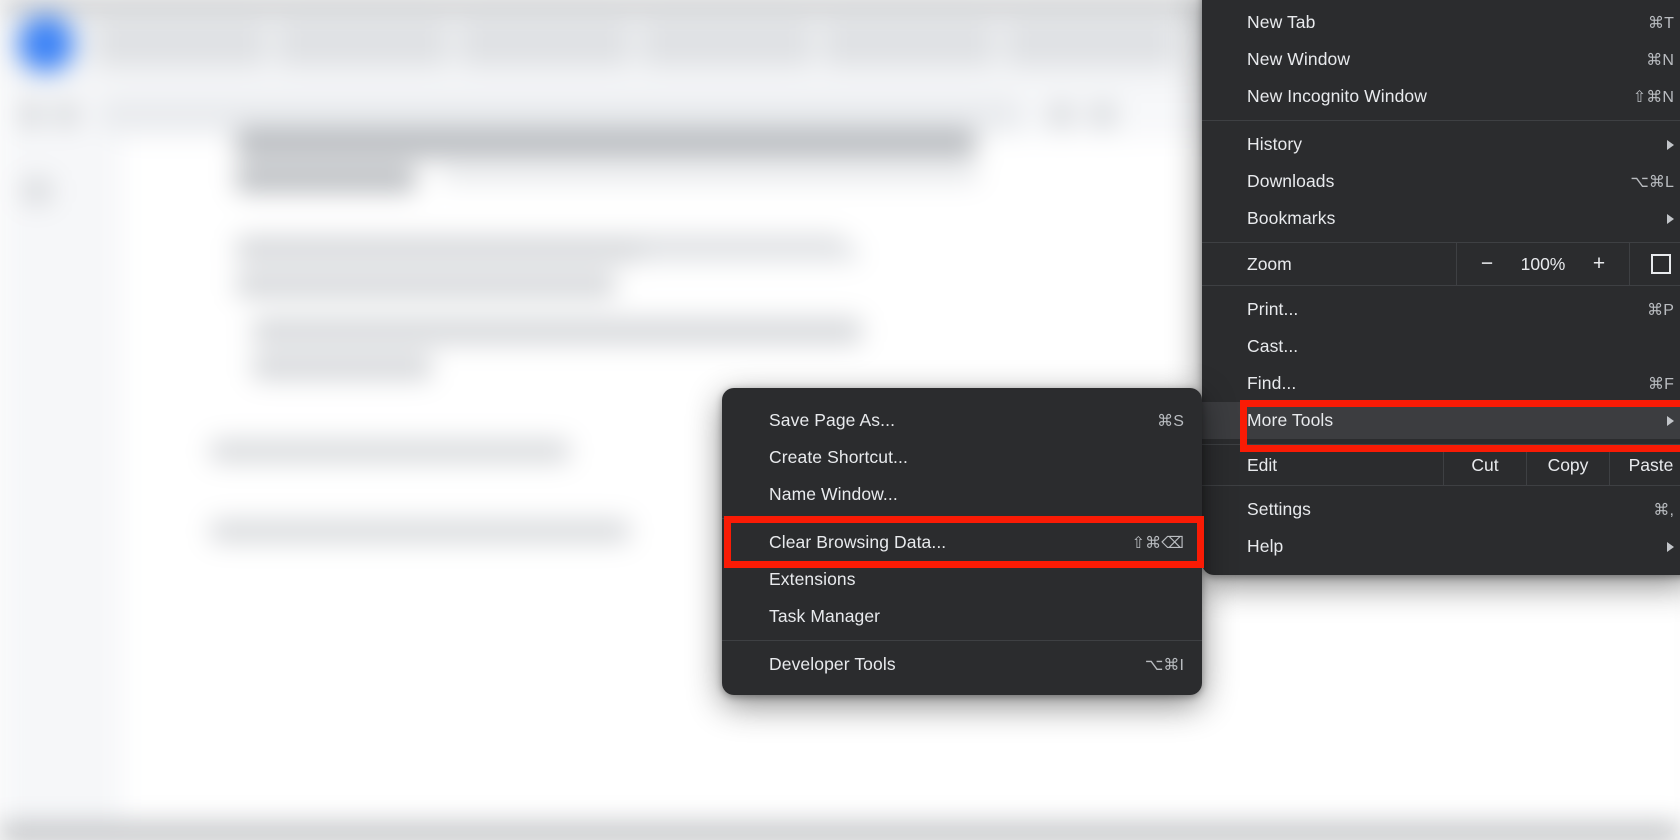 The image size is (1680, 840). I want to click on menu-item-label: Downloads, so click(1291, 181).